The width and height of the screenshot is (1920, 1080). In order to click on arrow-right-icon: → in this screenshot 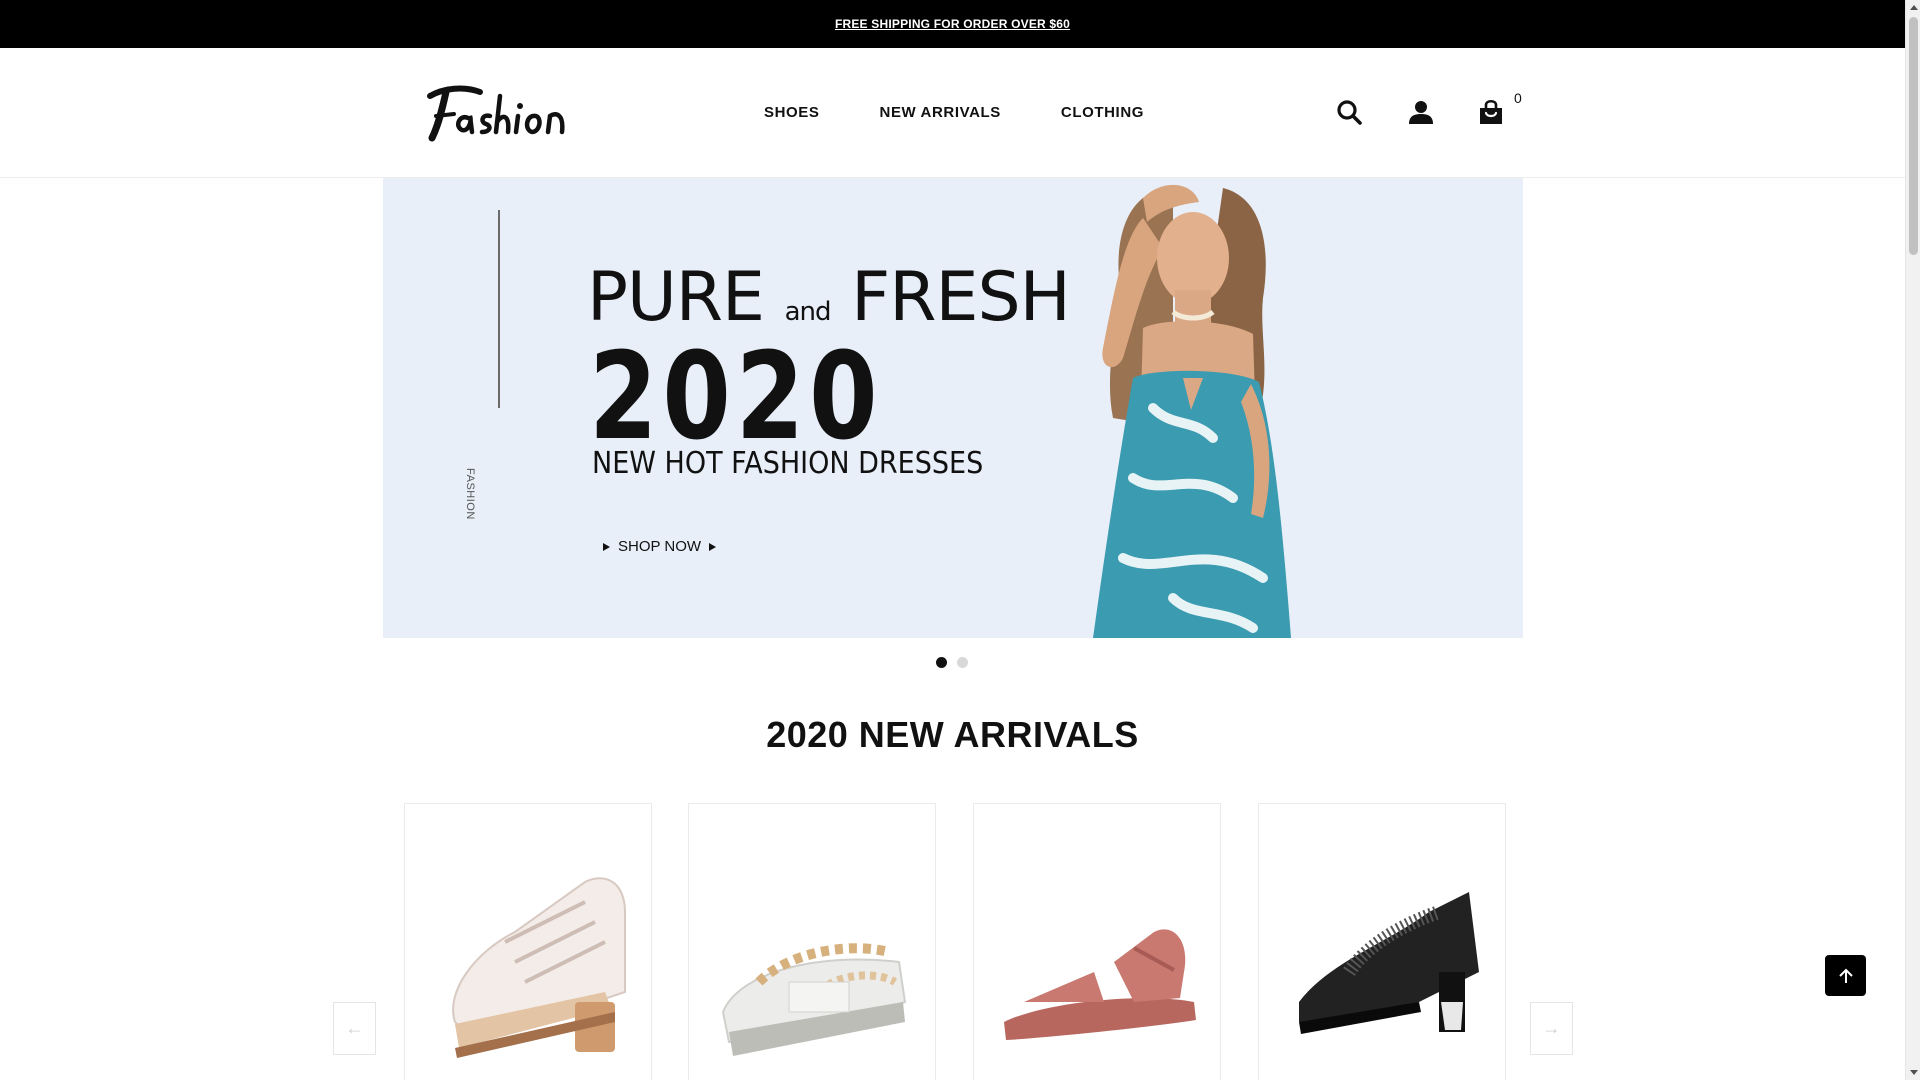, I will do `click(1551, 1028)`.